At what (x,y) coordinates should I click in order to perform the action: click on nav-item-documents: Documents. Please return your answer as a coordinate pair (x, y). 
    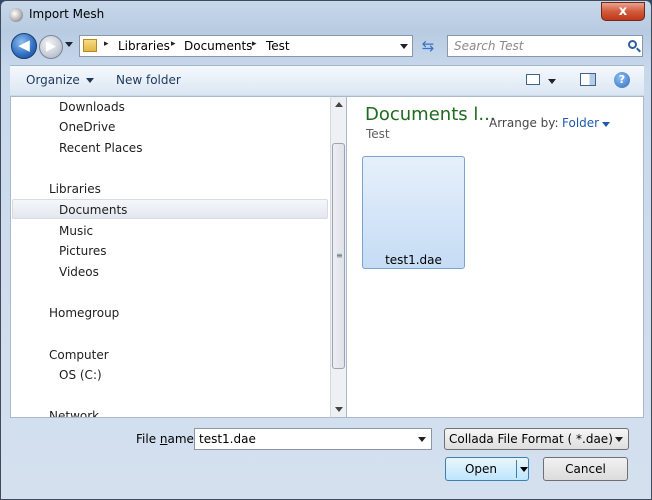
    Looking at the image, I should click on (93, 210).